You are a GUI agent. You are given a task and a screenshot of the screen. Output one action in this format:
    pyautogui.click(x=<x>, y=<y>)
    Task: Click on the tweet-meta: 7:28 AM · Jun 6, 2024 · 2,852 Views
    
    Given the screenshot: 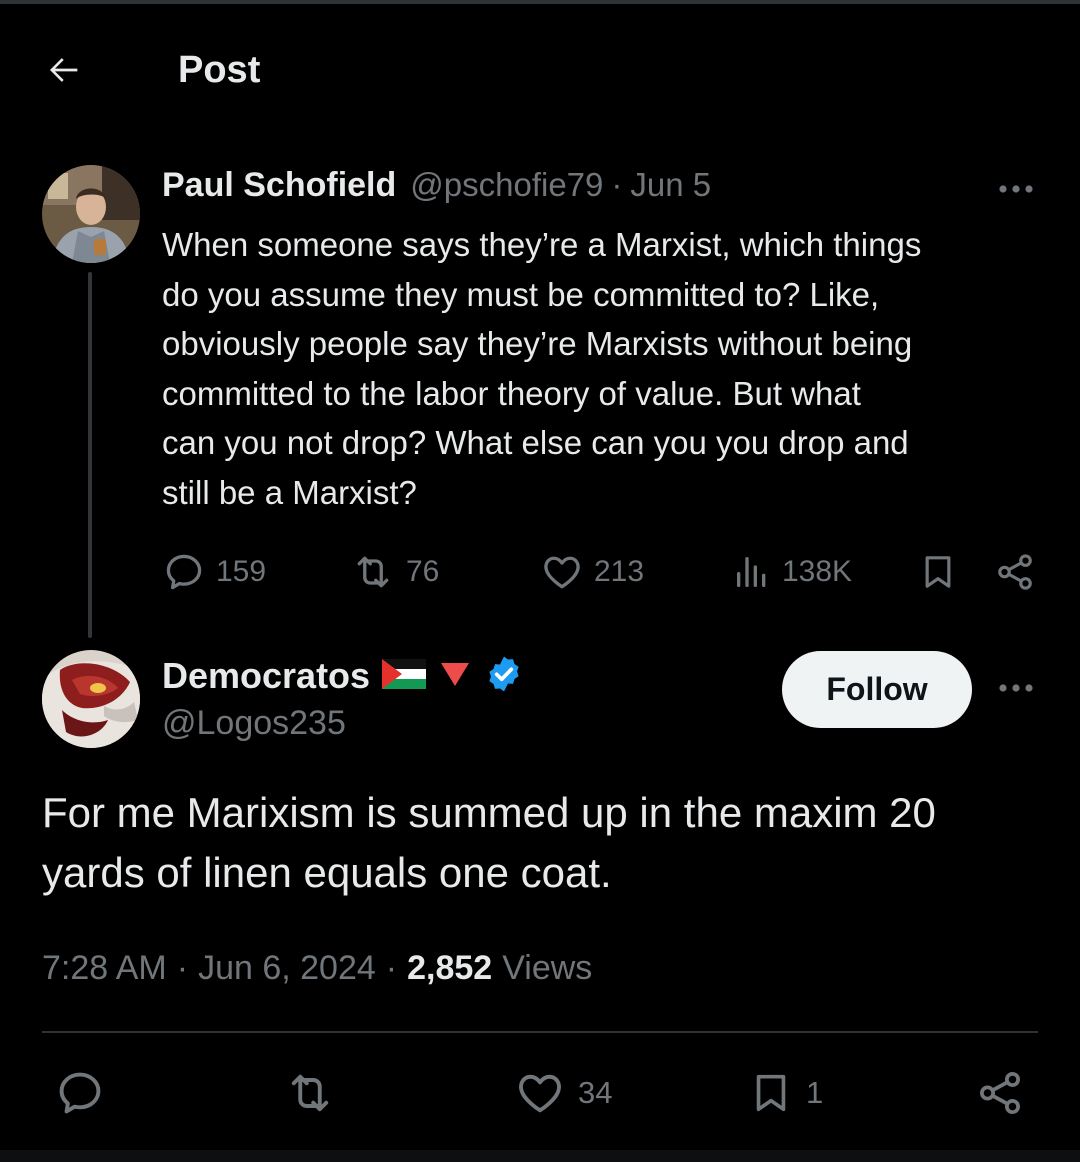 What is the action you would take?
    pyautogui.click(x=317, y=968)
    